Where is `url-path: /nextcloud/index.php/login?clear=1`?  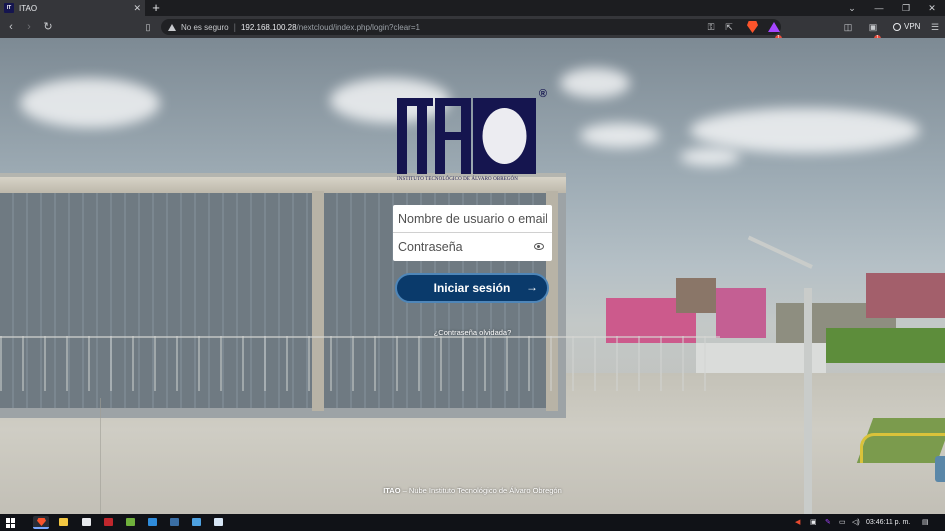 url-path: /nextcloud/index.php/login?clear=1 is located at coordinates (358, 27).